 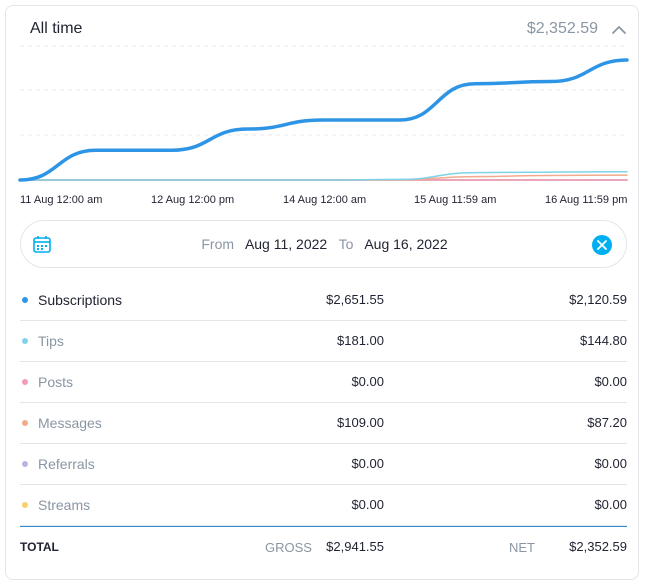 What do you see at coordinates (323, 464) in the screenshot?
I see `earnings-row-referrals: Referrals $0.00 $0.00` at bounding box center [323, 464].